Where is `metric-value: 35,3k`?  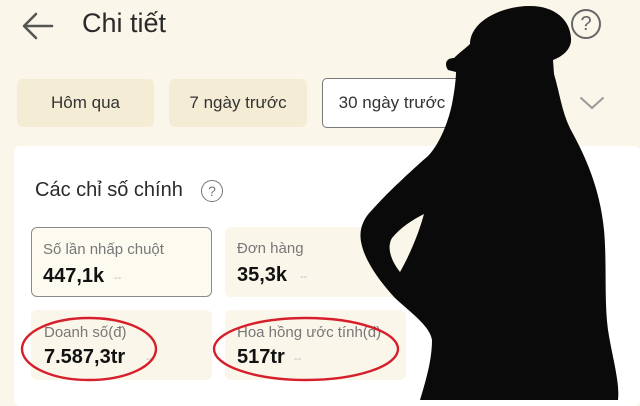
metric-value: 35,3k is located at coordinates (262, 275).